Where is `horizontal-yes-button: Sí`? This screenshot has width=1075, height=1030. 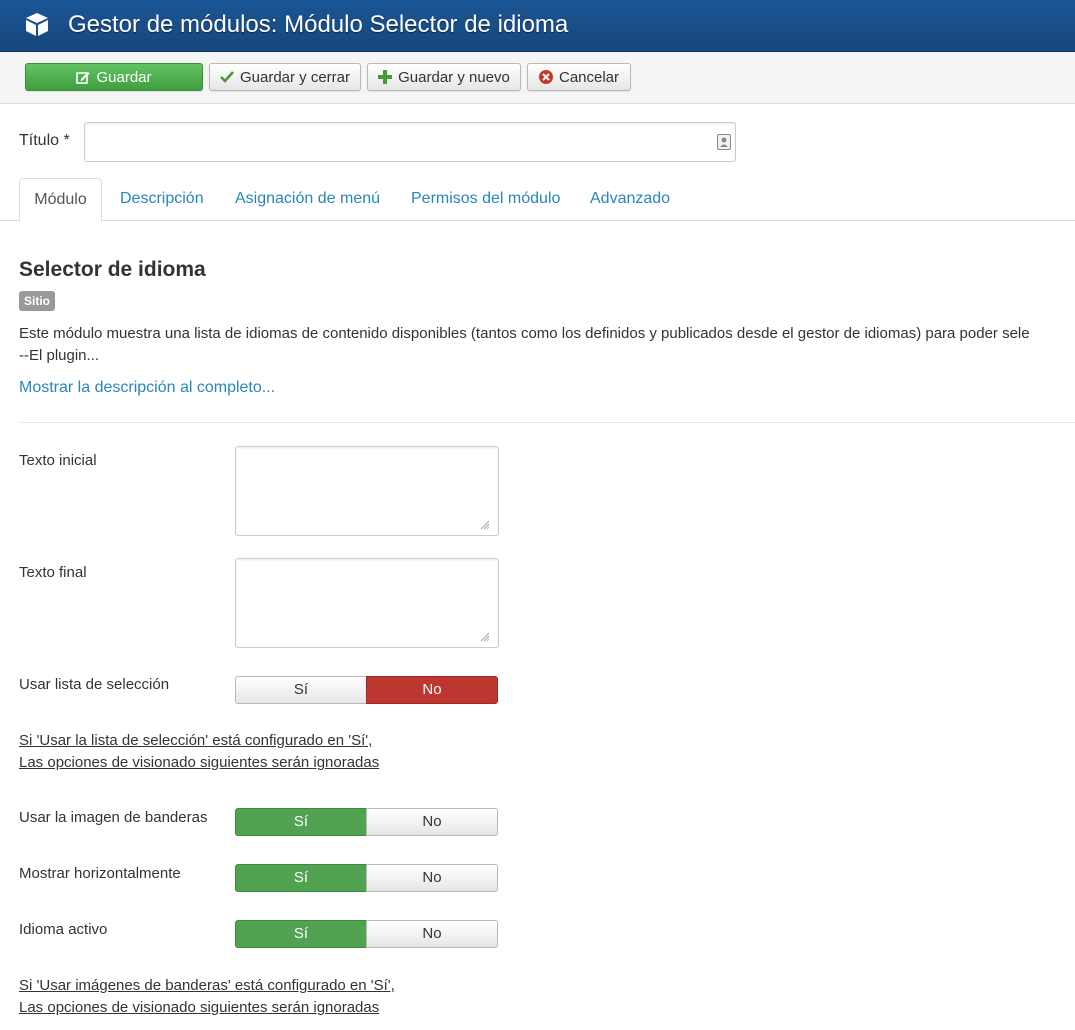 horizontal-yes-button: Sí is located at coordinates (301, 878).